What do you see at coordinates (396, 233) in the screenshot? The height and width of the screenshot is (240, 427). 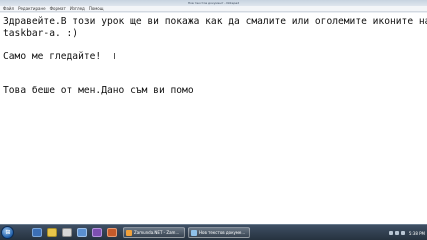 I see `volume-icon` at bounding box center [396, 233].